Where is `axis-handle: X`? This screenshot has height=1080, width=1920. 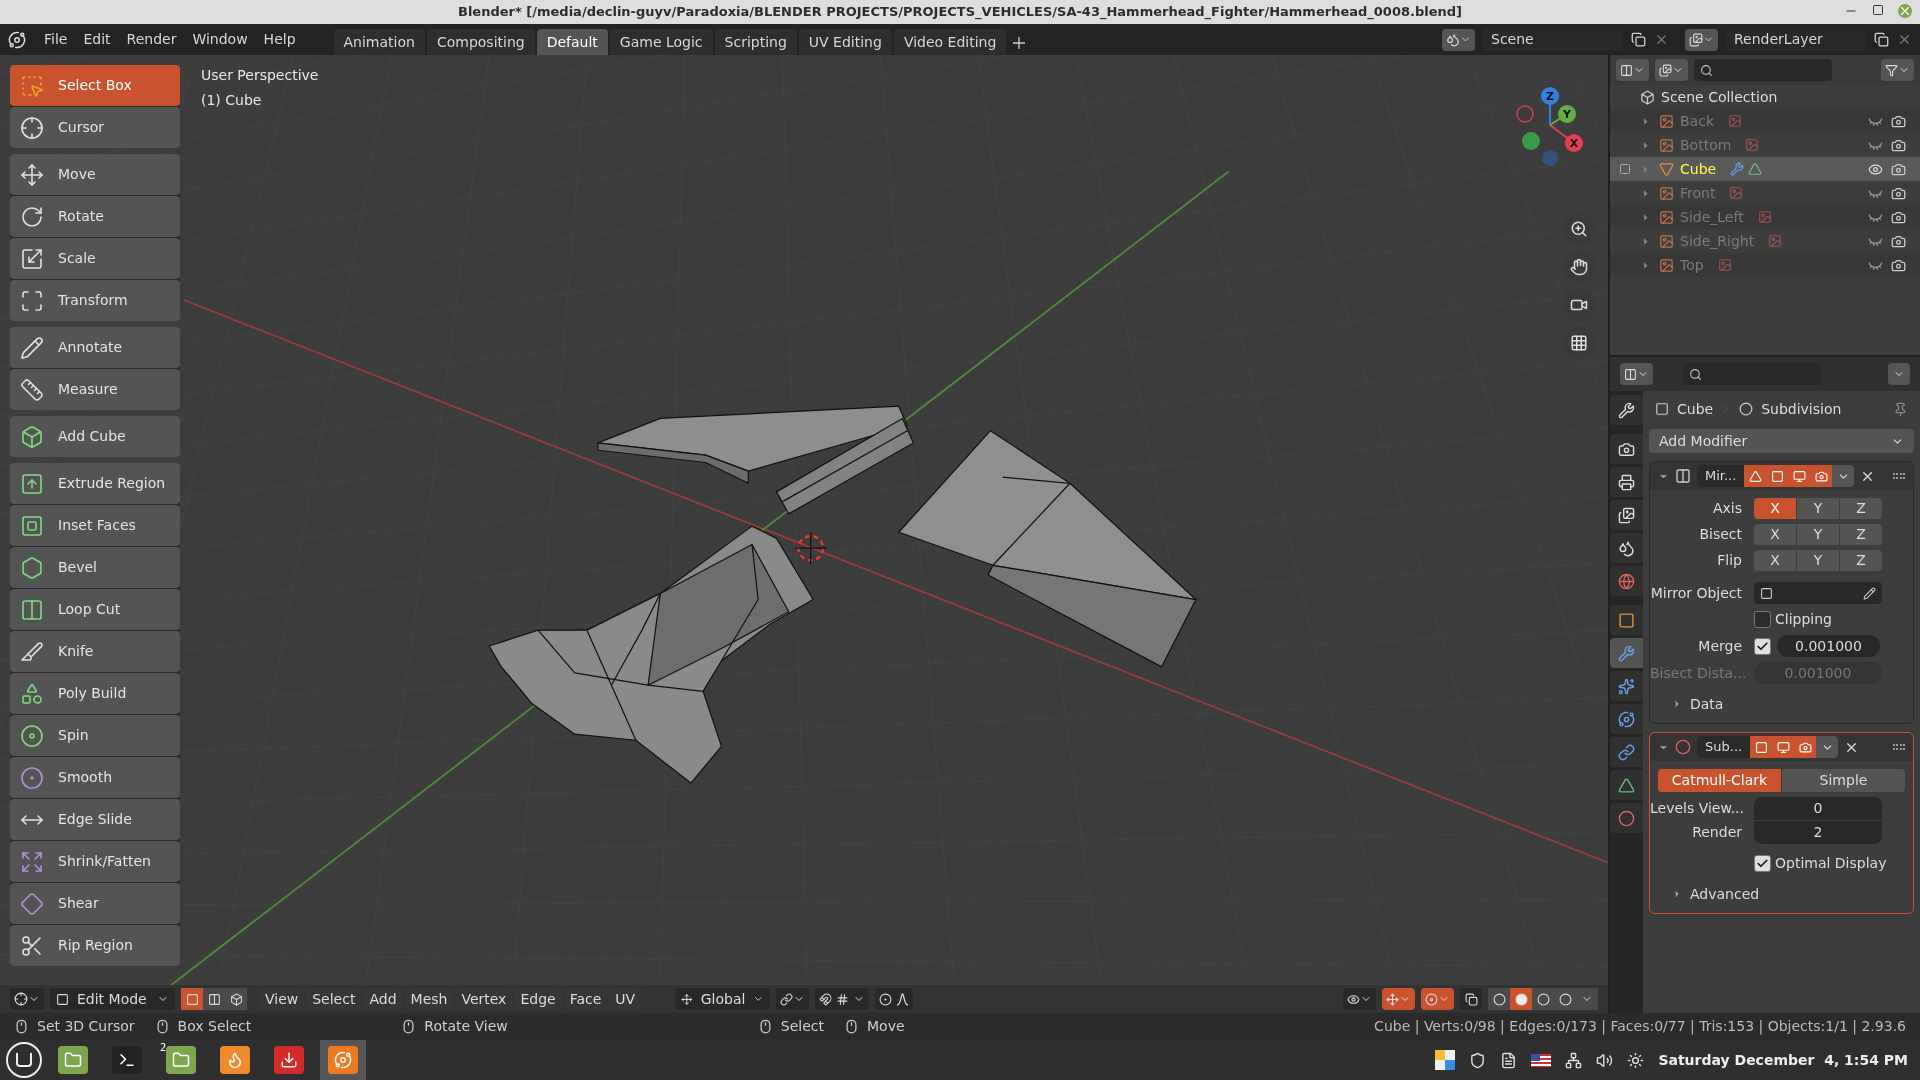 axis-handle: X is located at coordinates (1574, 143).